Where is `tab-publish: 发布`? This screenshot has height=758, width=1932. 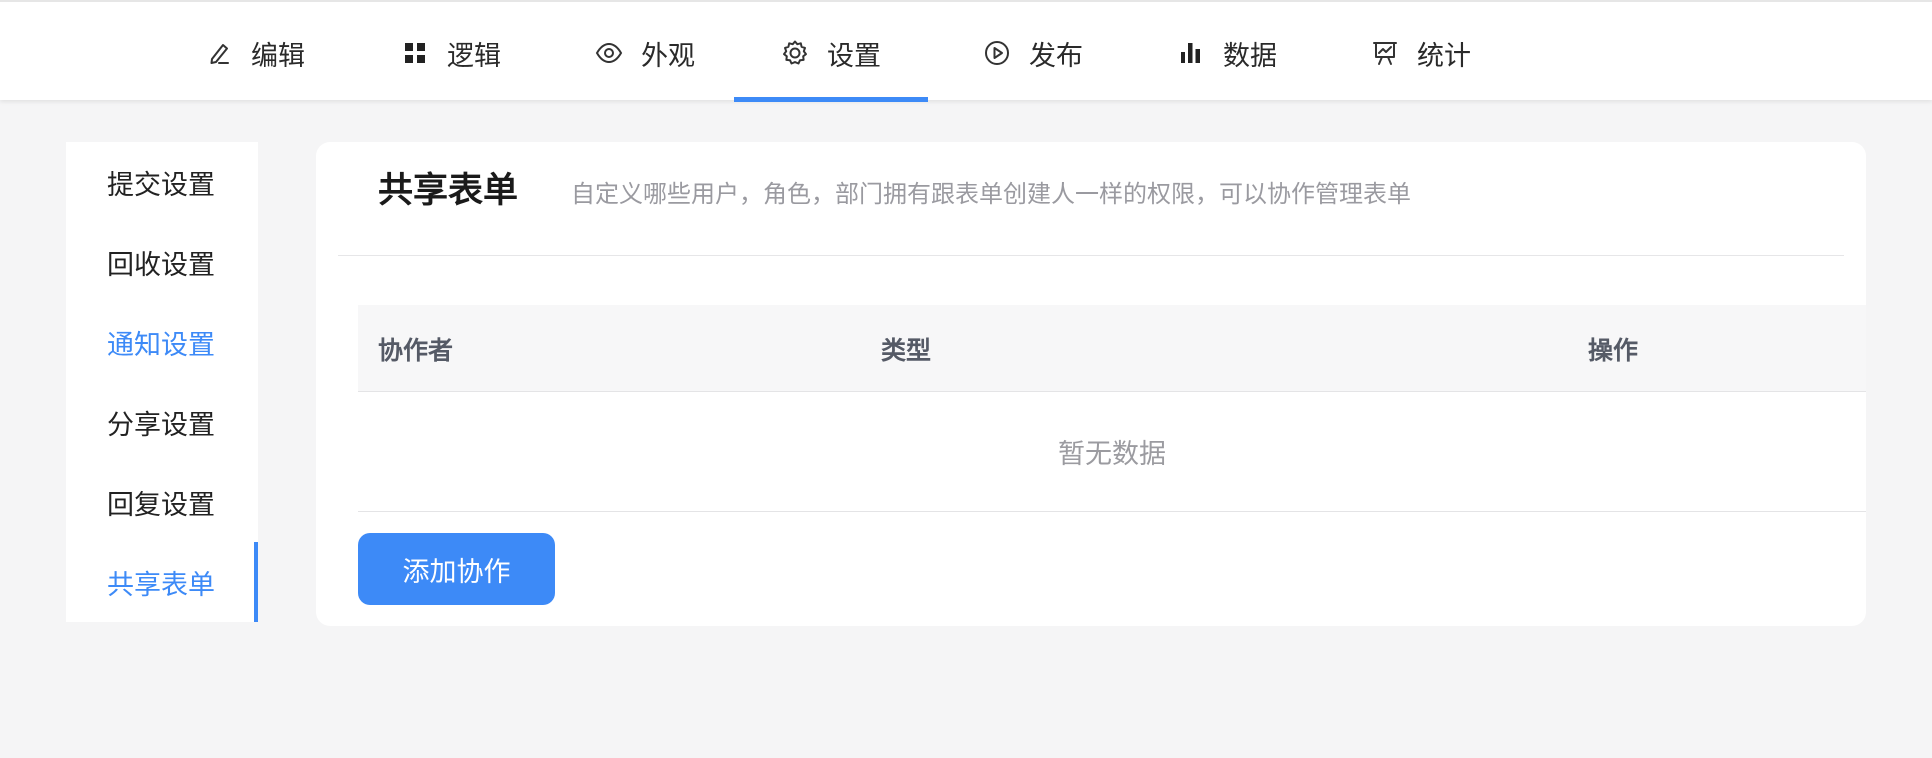
tab-publish: 发布 is located at coordinates (1033, 53).